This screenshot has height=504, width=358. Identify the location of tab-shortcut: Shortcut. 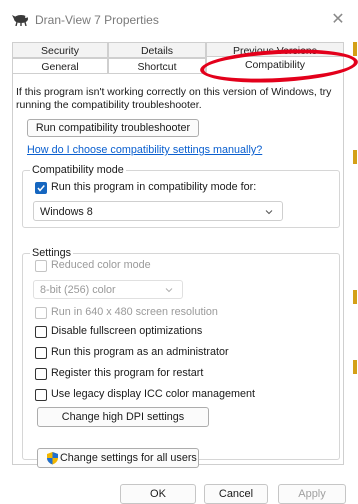
(157, 66).